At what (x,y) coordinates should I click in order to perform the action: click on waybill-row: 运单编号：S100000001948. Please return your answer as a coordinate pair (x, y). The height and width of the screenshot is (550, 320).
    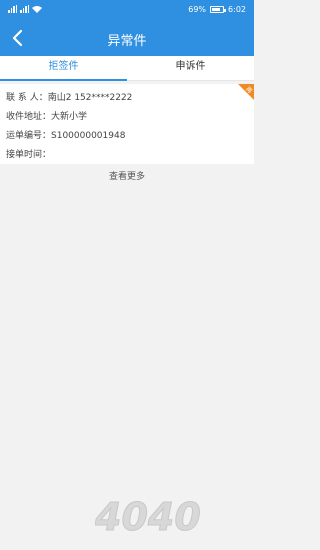
    Looking at the image, I should click on (65, 134).